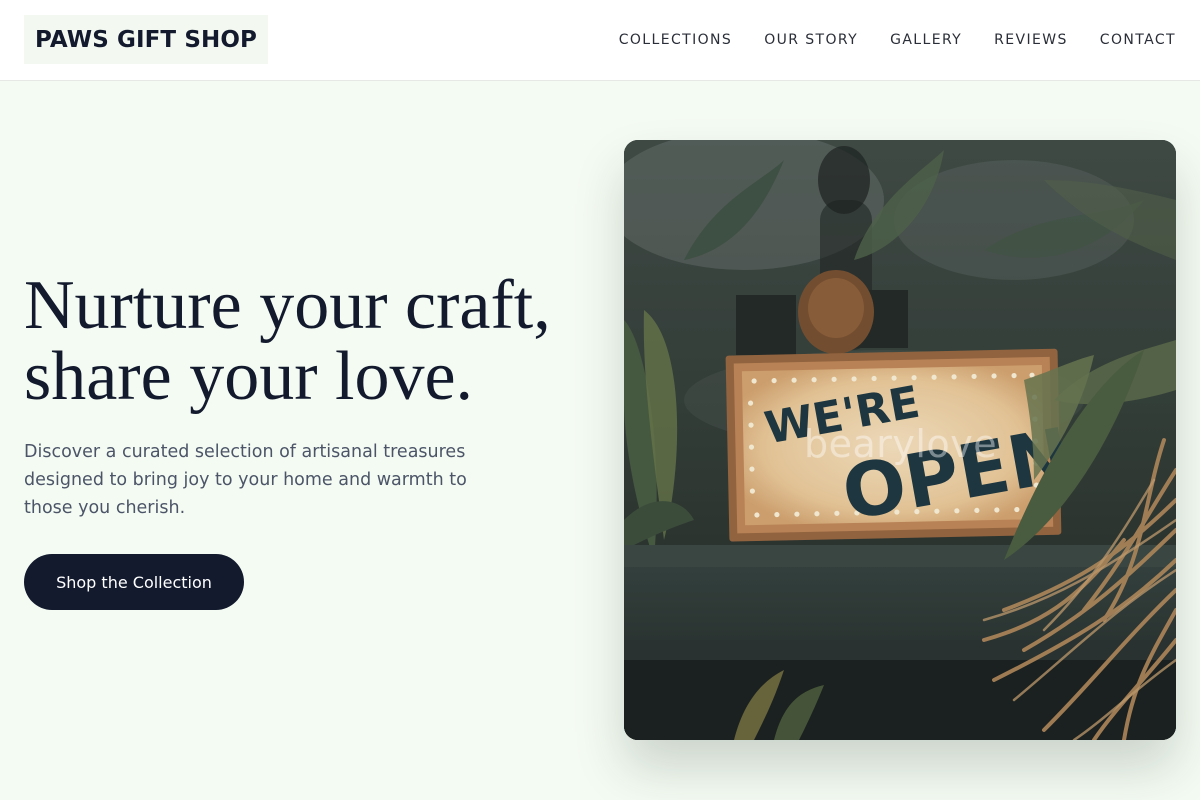 This screenshot has width=1200, height=800. What do you see at coordinates (811, 40) in the screenshot?
I see `nav-item-our-story: OUR STORY` at bounding box center [811, 40].